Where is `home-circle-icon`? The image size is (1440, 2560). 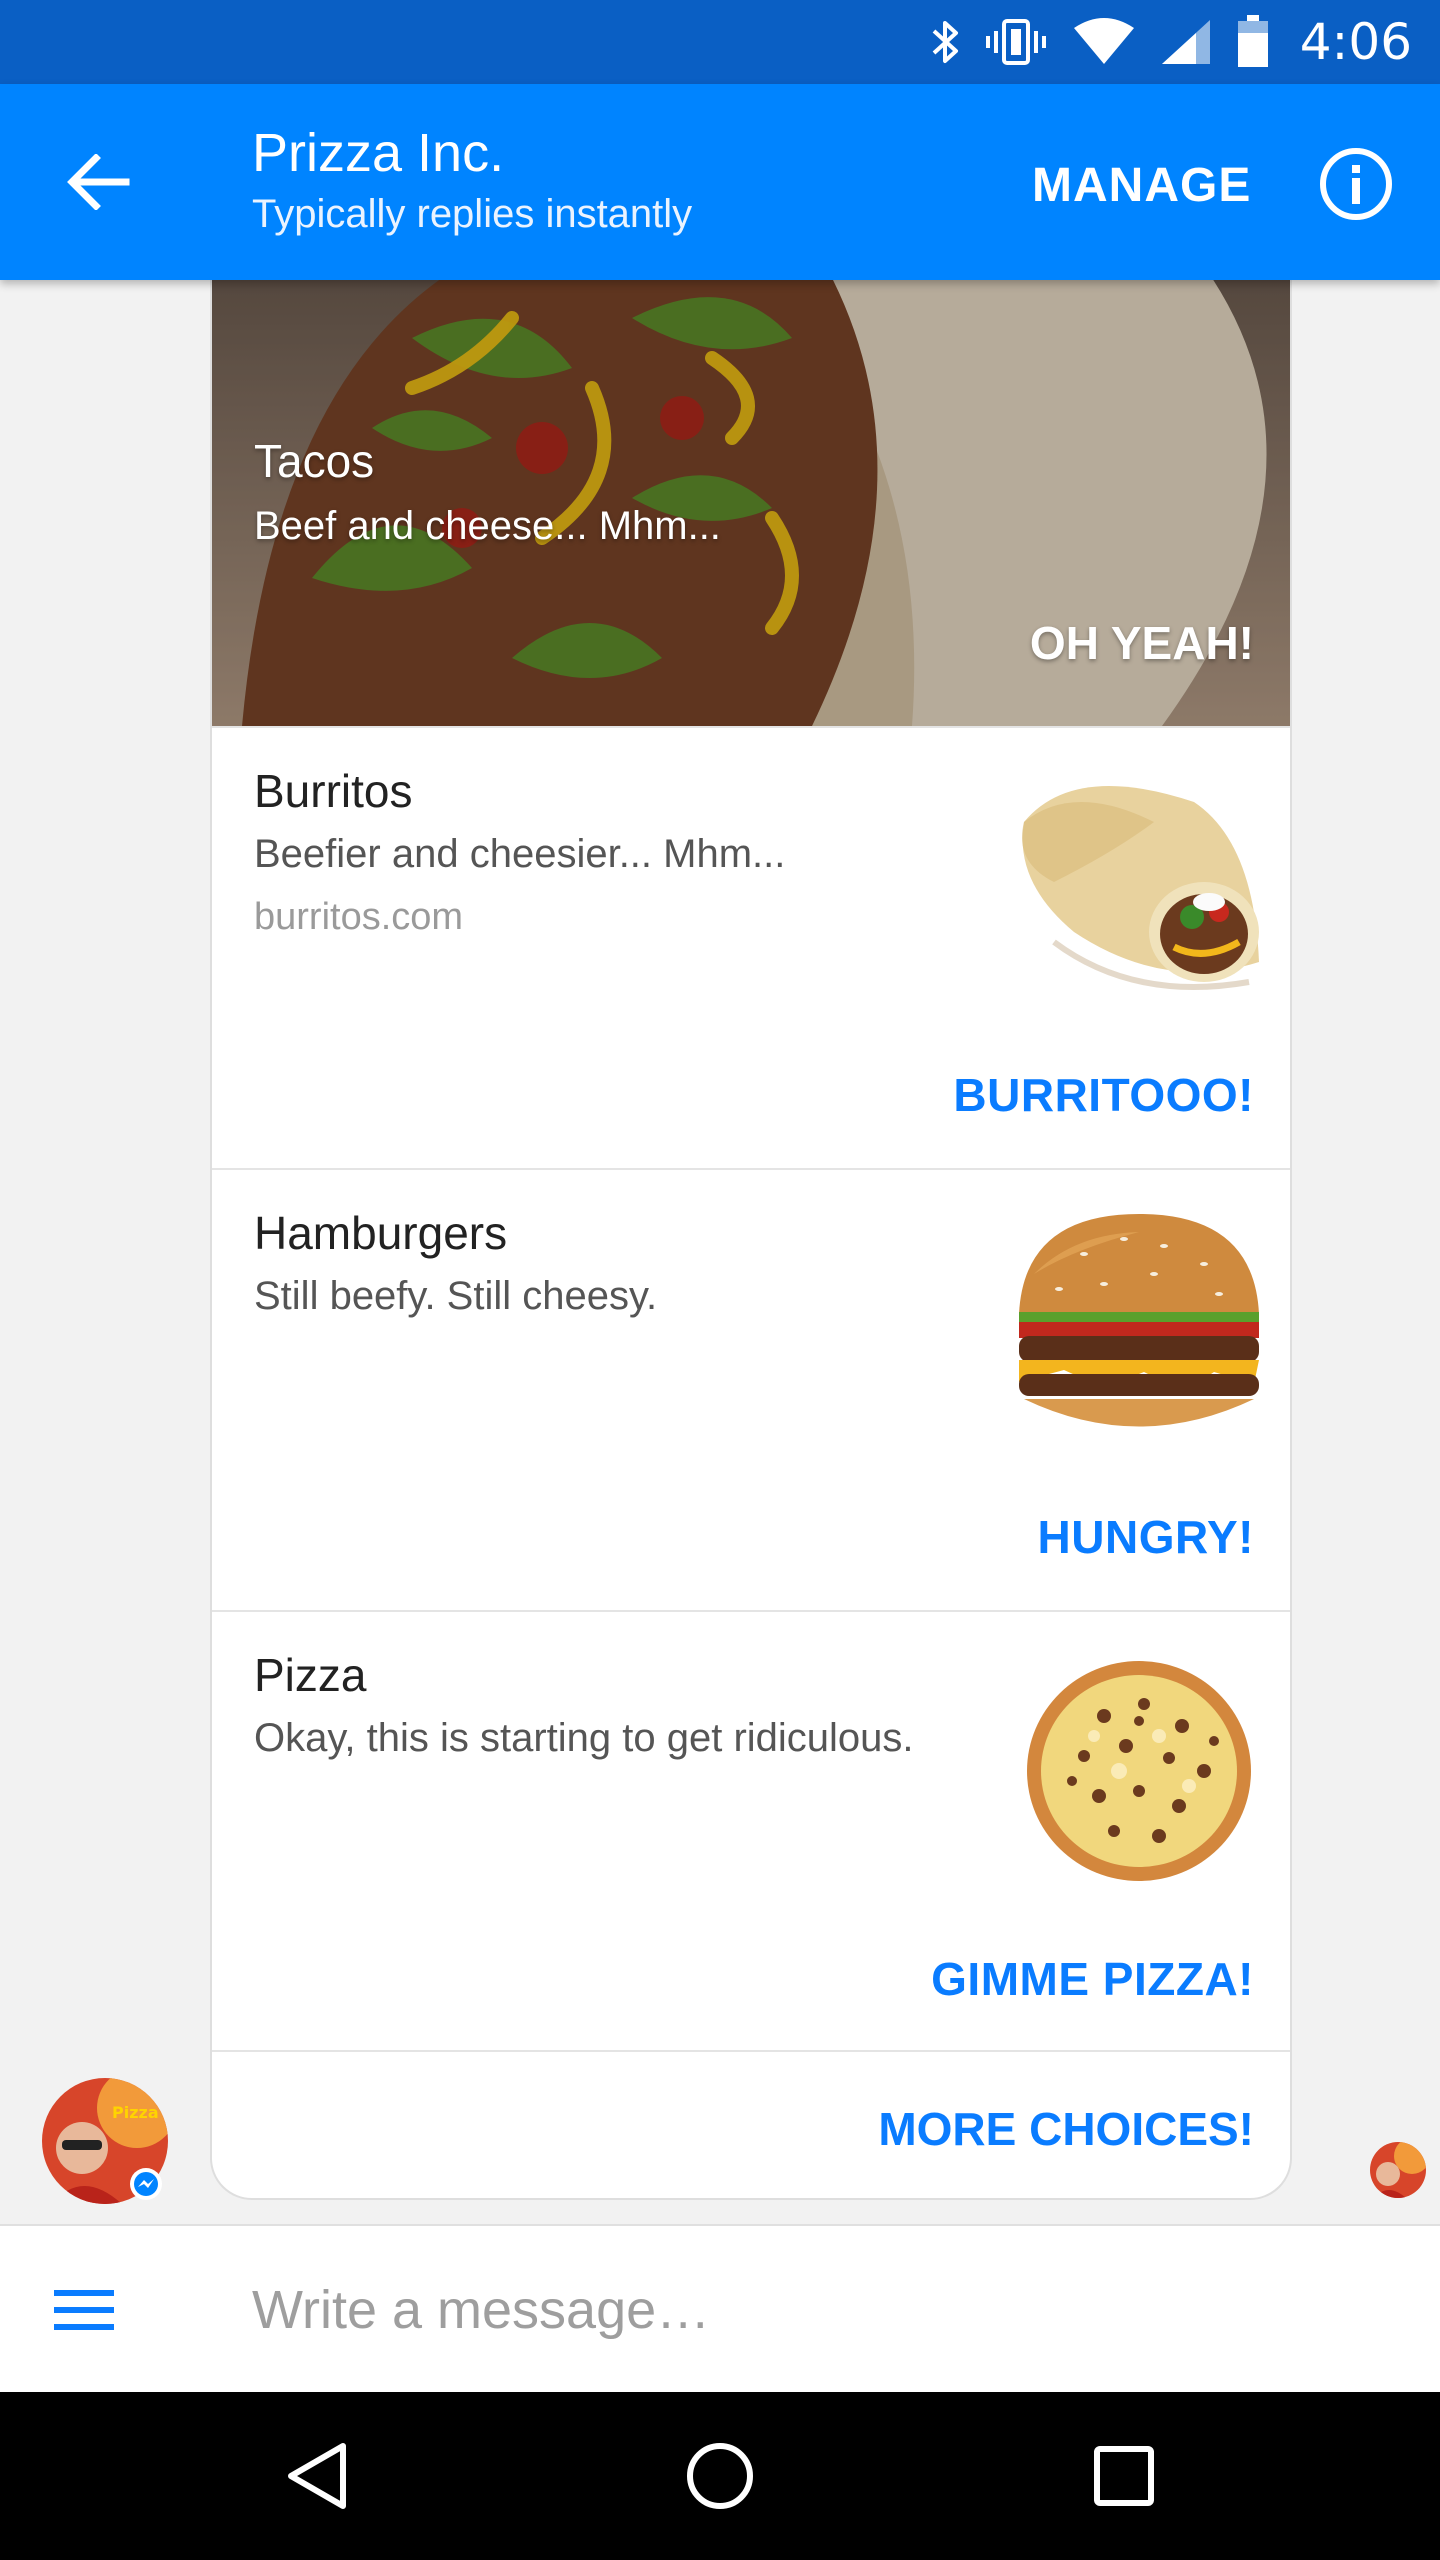
home-circle-icon is located at coordinates (720, 2476).